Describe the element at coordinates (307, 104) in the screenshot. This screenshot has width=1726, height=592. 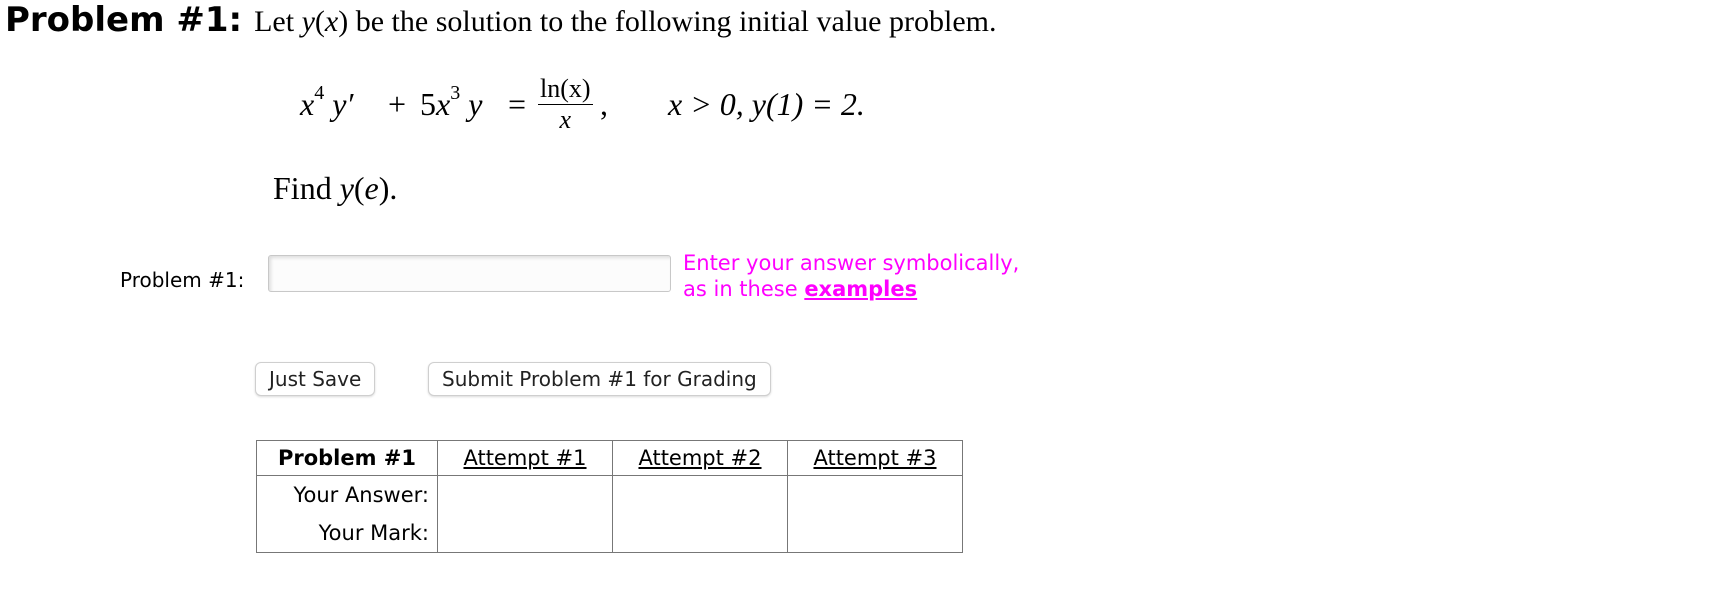
I see `term1-base: x` at that location.